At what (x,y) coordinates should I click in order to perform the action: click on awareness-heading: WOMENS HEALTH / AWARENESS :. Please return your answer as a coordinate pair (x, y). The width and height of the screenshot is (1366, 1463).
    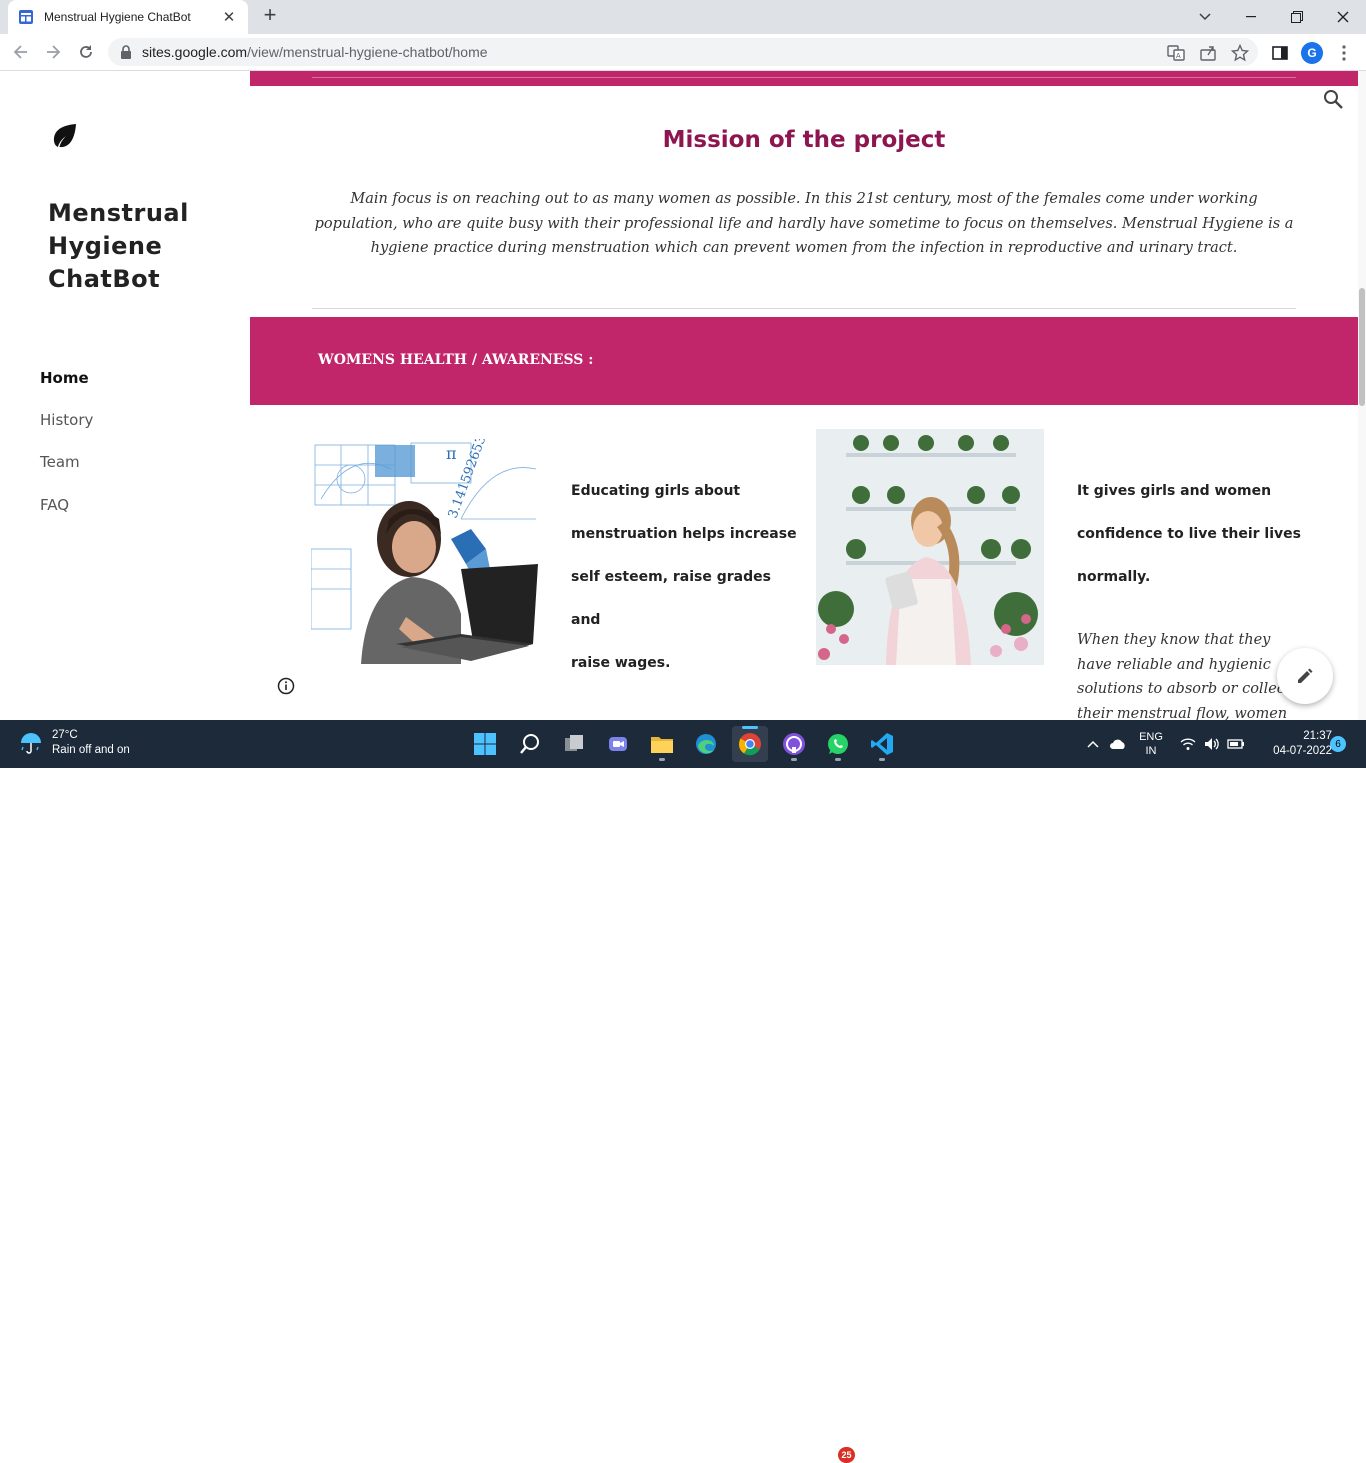
    Looking at the image, I should click on (456, 360).